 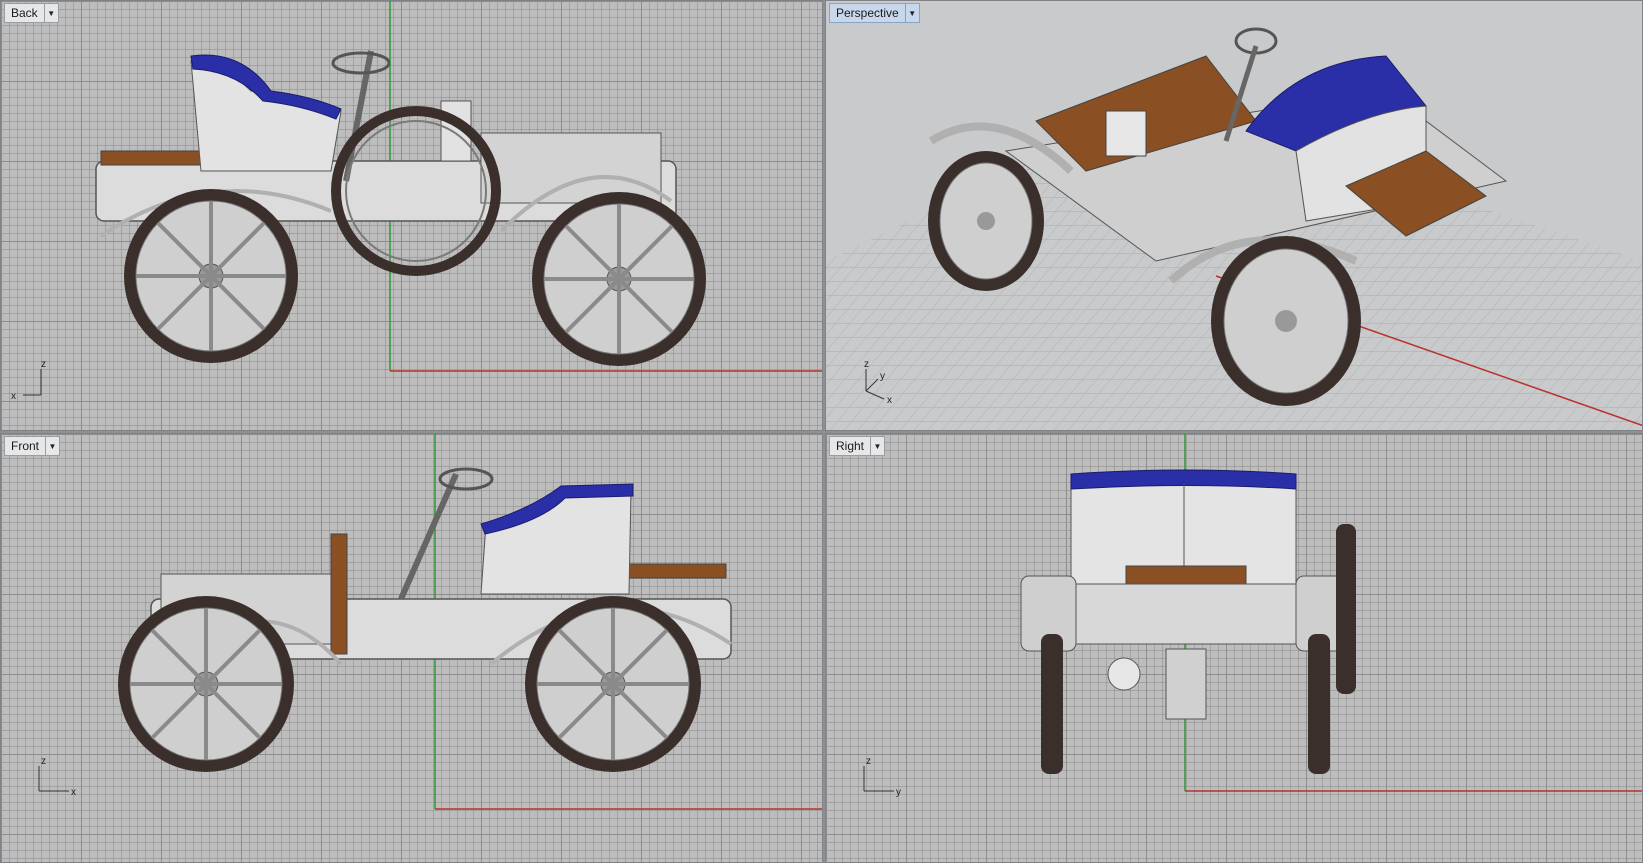 What do you see at coordinates (882, 376) in the screenshot?
I see `axis-d-label: y` at bounding box center [882, 376].